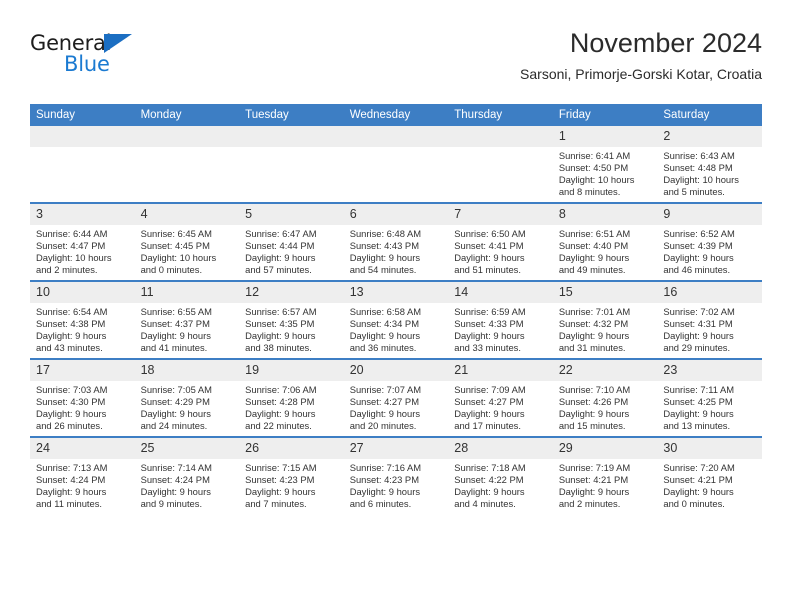 The width and height of the screenshot is (792, 612). Describe the element at coordinates (82, 448) in the screenshot. I see `day-number: 24` at that location.